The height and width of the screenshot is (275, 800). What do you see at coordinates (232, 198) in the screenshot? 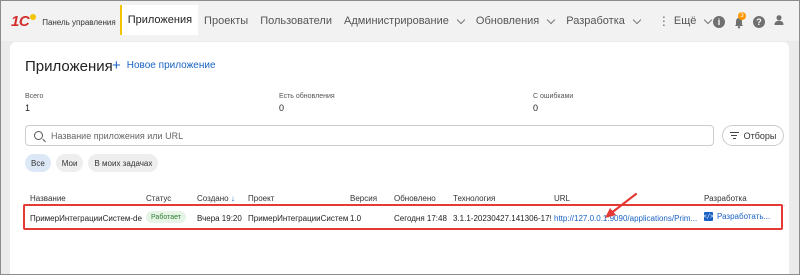
I see `sort-arrow-icon: ↓` at bounding box center [232, 198].